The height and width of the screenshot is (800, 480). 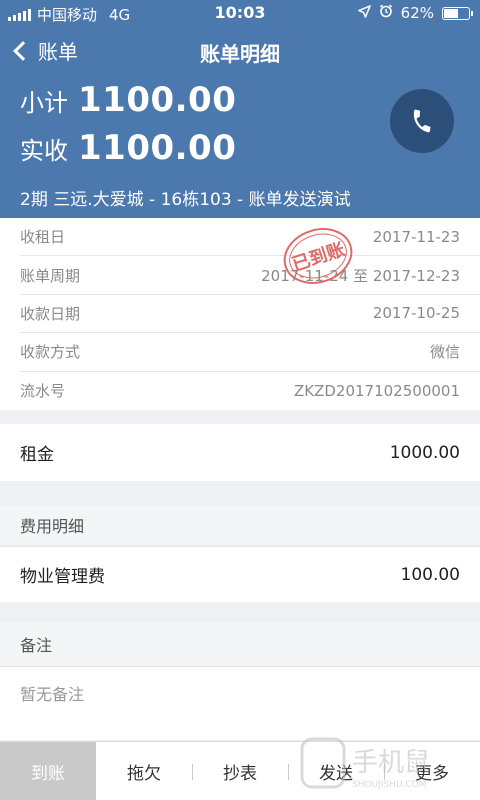 What do you see at coordinates (376, 390) in the screenshot?
I see `info-value: ZKZD2017102500001` at bounding box center [376, 390].